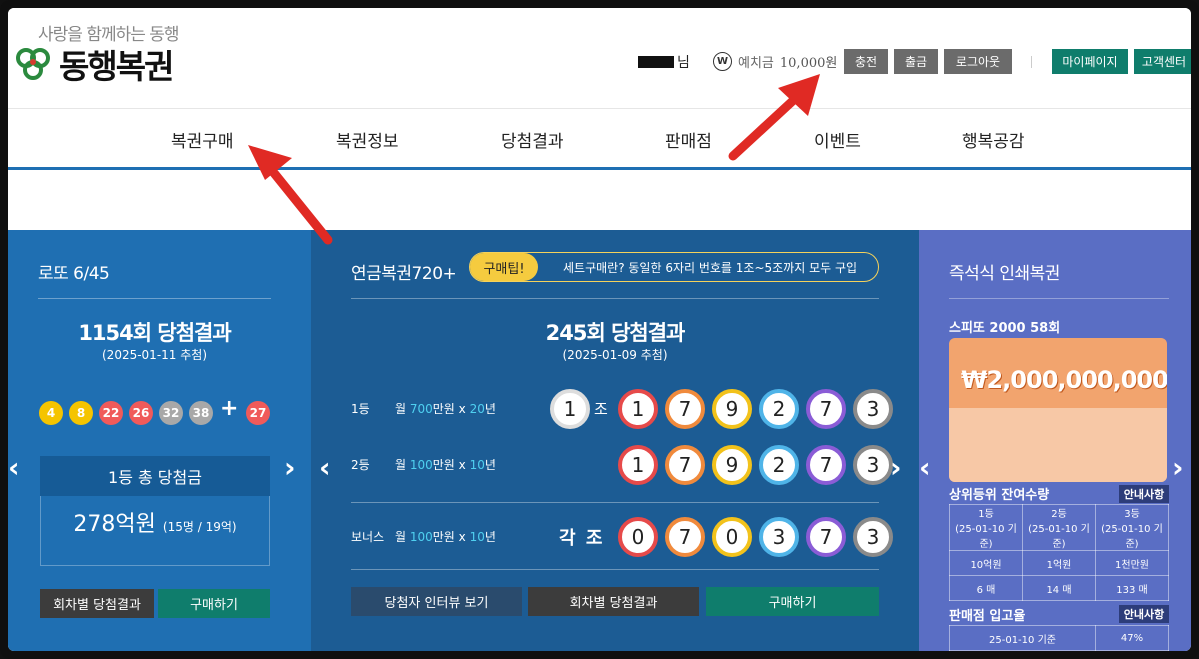  What do you see at coordinates (1004, 326) in the screenshot?
I see `instant-product: 스피또 2000 58회` at bounding box center [1004, 326].